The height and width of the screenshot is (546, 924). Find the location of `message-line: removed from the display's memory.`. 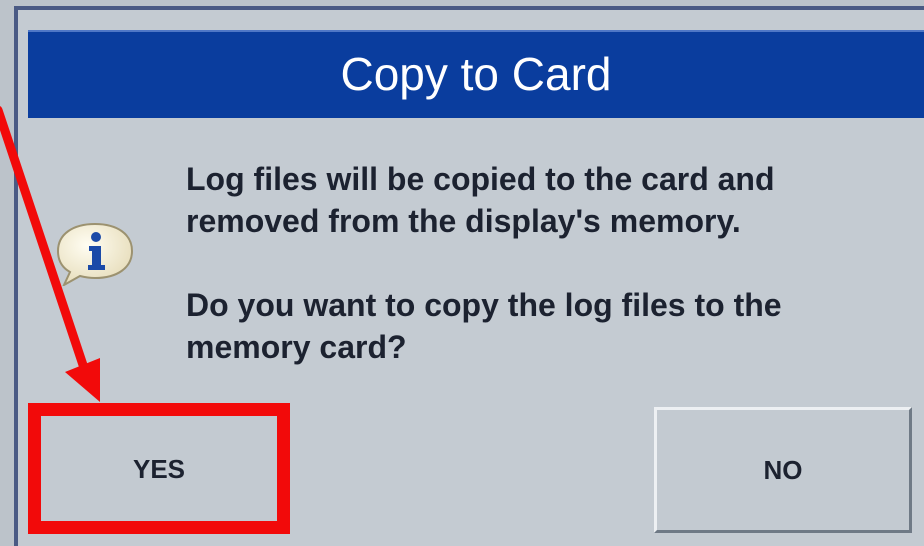

message-line: removed from the display's memory. is located at coordinates (463, 221).